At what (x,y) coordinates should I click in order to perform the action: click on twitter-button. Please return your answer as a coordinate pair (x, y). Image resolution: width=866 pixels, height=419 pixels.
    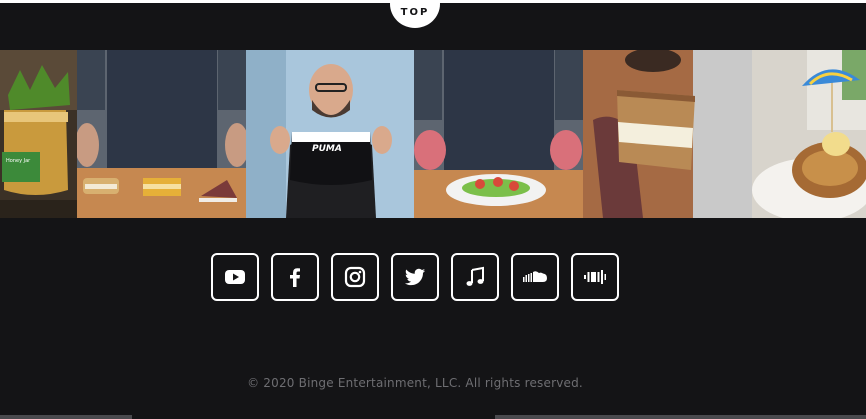
    Looking at the image, I should click on (415, 277).